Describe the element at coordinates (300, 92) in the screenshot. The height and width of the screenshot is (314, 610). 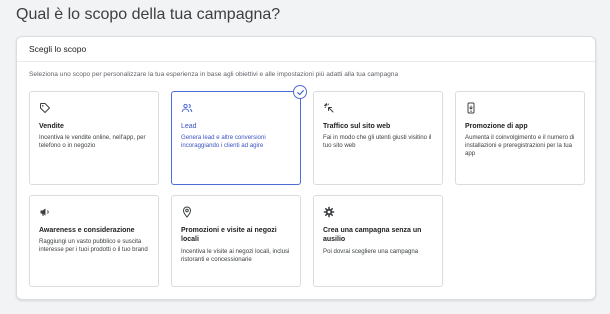
I see `selected-check-icon` at that location.